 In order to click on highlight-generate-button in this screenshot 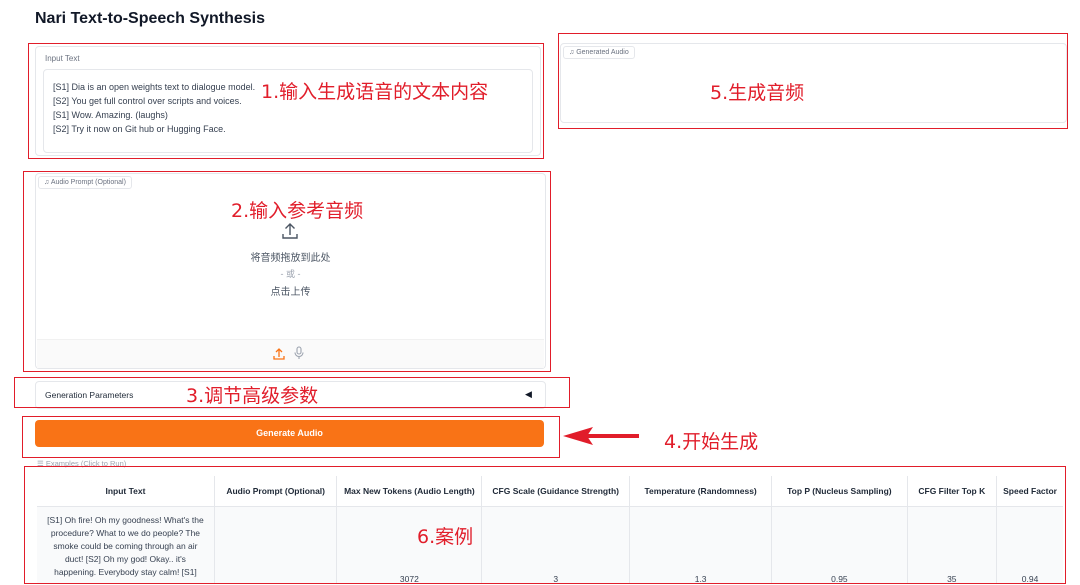, I will do `click(291, 437)`.